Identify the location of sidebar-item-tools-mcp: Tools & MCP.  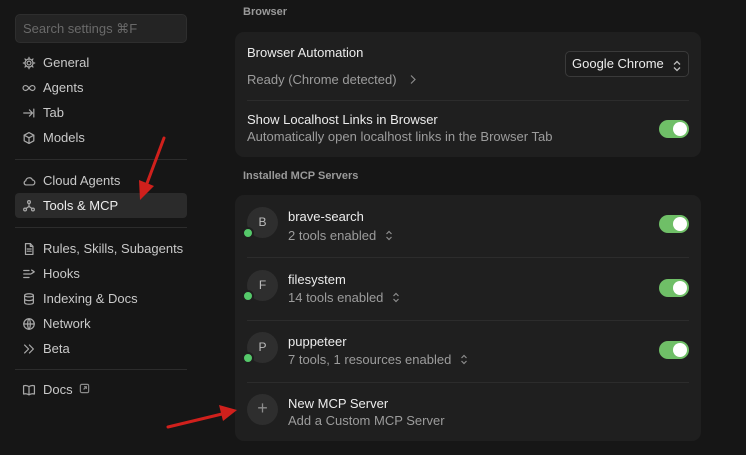
(101, 205).